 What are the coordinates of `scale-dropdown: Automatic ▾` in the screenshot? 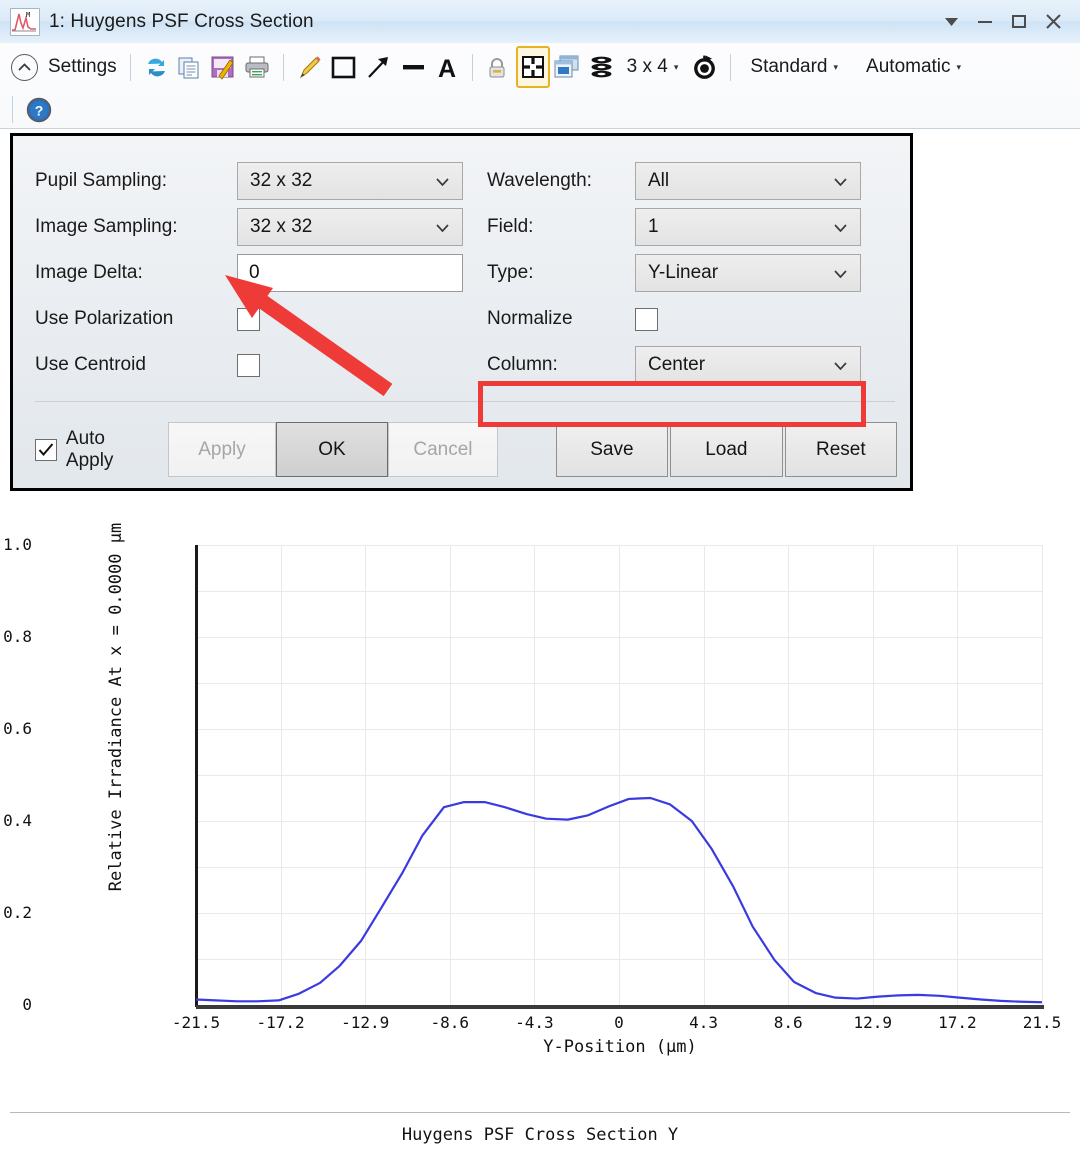 It's located at (910, 67).